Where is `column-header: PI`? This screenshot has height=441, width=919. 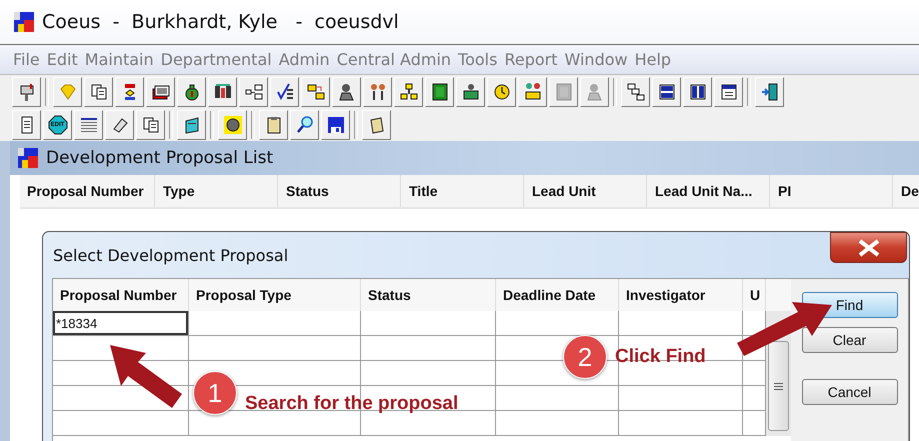
column-header: PI is located at coordinates (831, 191).